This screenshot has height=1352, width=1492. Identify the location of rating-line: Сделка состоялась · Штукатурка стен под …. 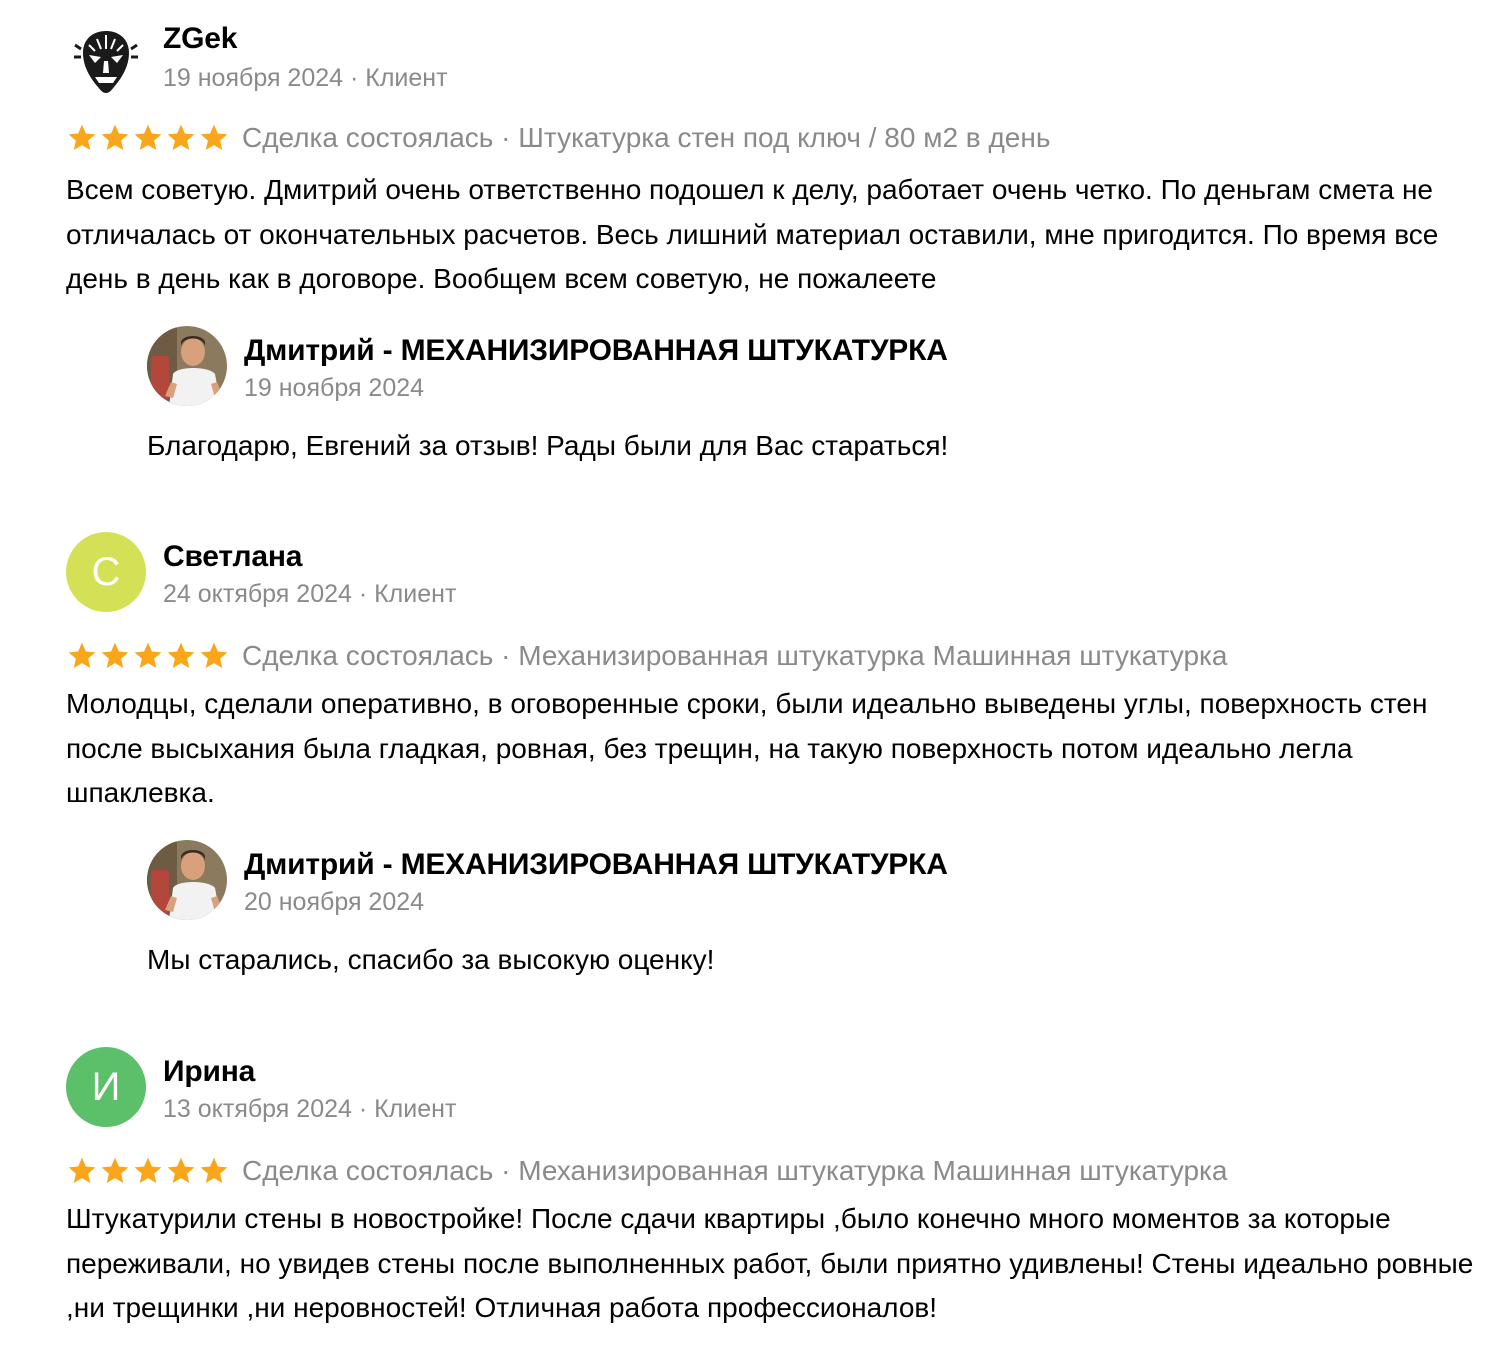
(558, 138).